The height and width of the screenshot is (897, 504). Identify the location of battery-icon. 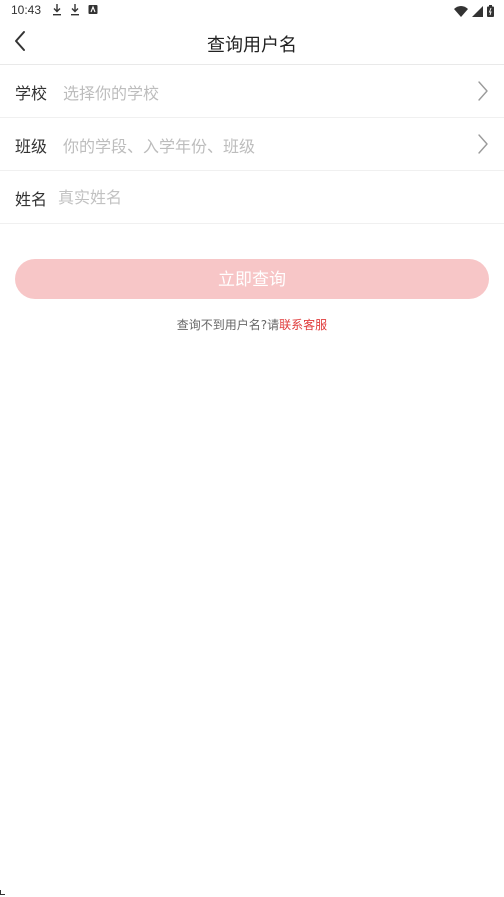
(490, 11).